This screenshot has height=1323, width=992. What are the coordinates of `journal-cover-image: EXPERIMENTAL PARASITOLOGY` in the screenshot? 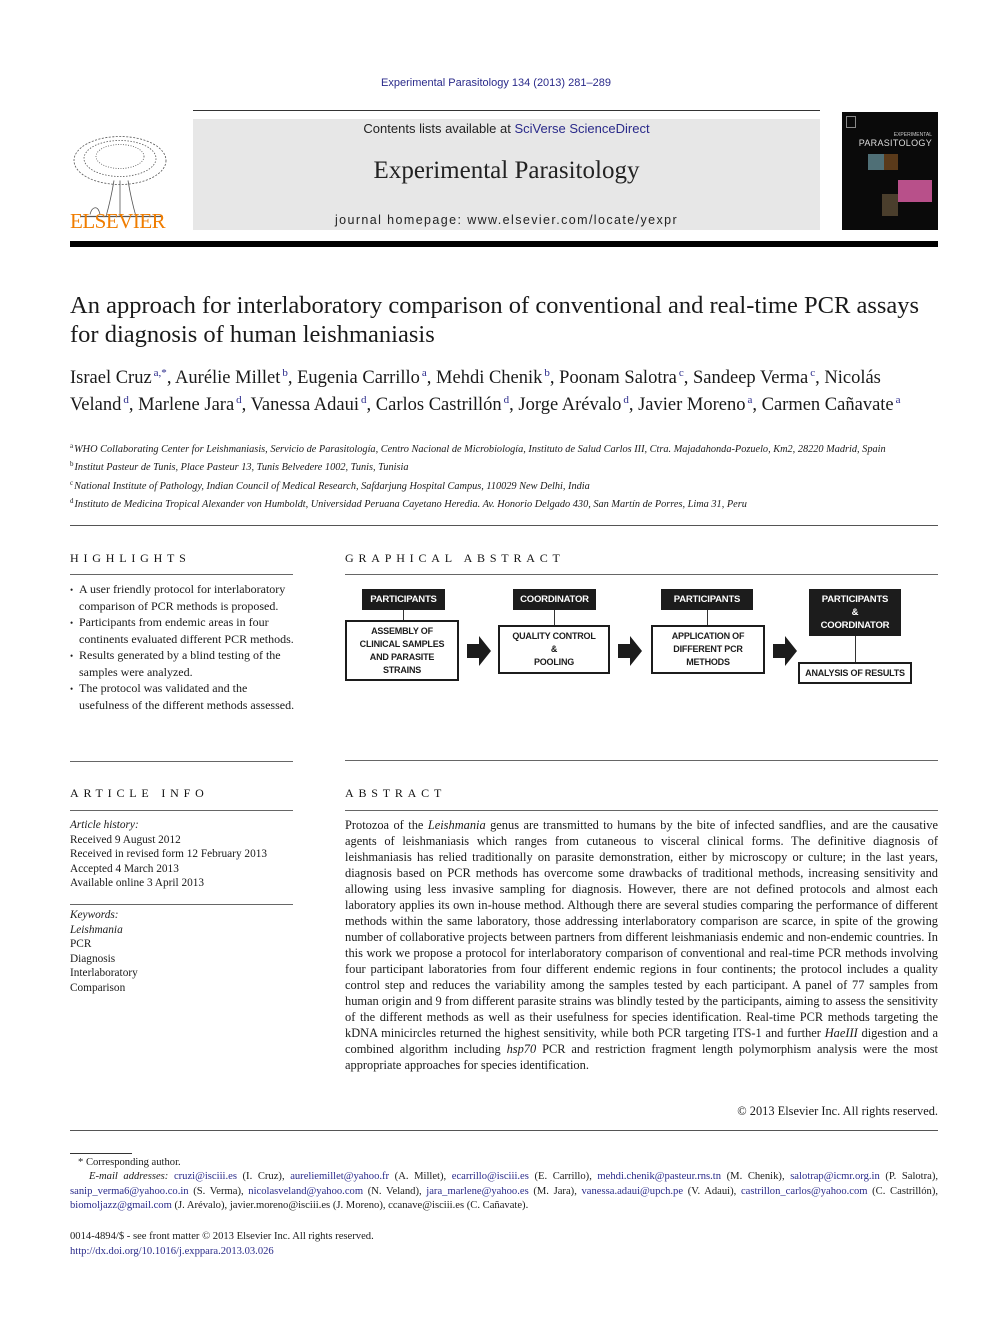 It's located at (890, 171).